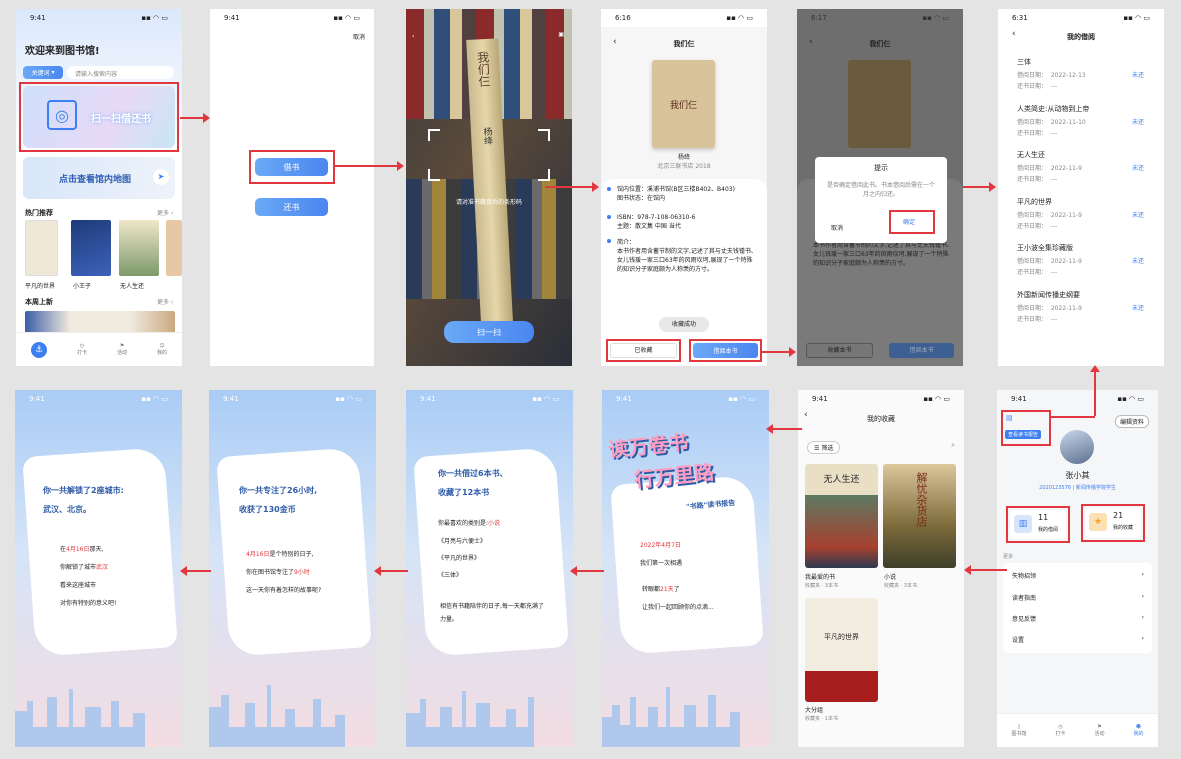 The height and width of the screenshot is (759, 1181). What do you see at coordinates (154, 18) in the screenshot?
I see `status-icons: ▪▪ ◠ ▭` at bounding box center [154, 18].